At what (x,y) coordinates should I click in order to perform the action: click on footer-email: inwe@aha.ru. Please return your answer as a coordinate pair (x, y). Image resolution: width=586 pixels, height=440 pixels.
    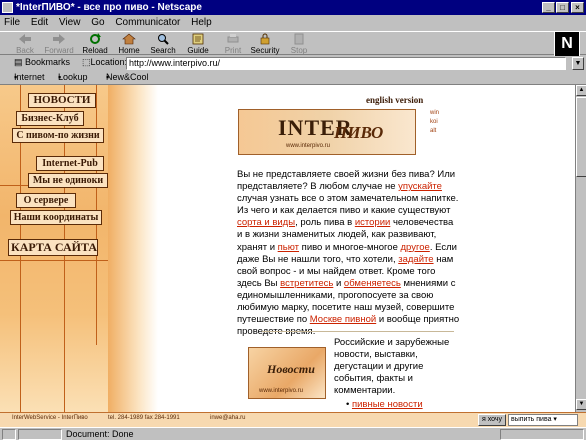
    Looking at the image, I should click on (227, 418).